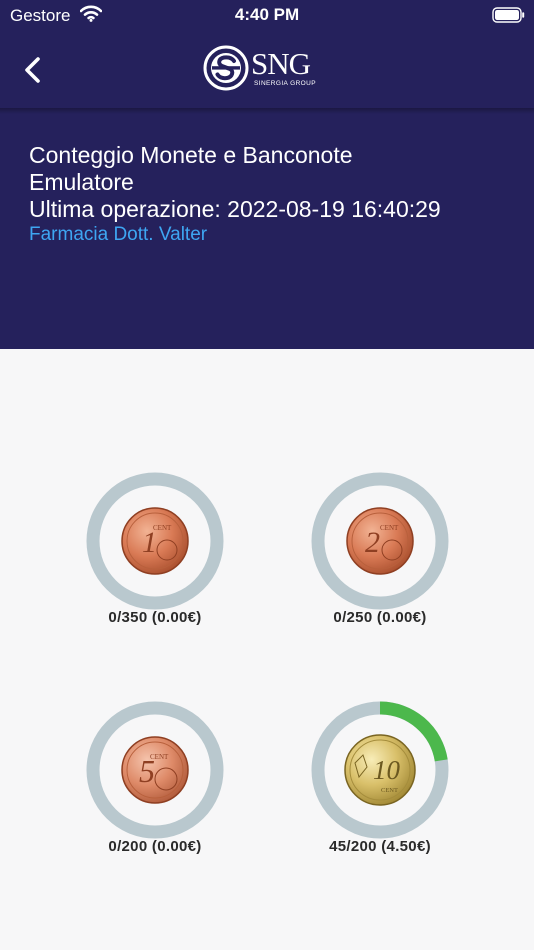  What do you see at coordinates (285, 83) in the screenshot?
I see `logo-subtitle: SINERGIA GROUP` at bounding box center [285, 83].